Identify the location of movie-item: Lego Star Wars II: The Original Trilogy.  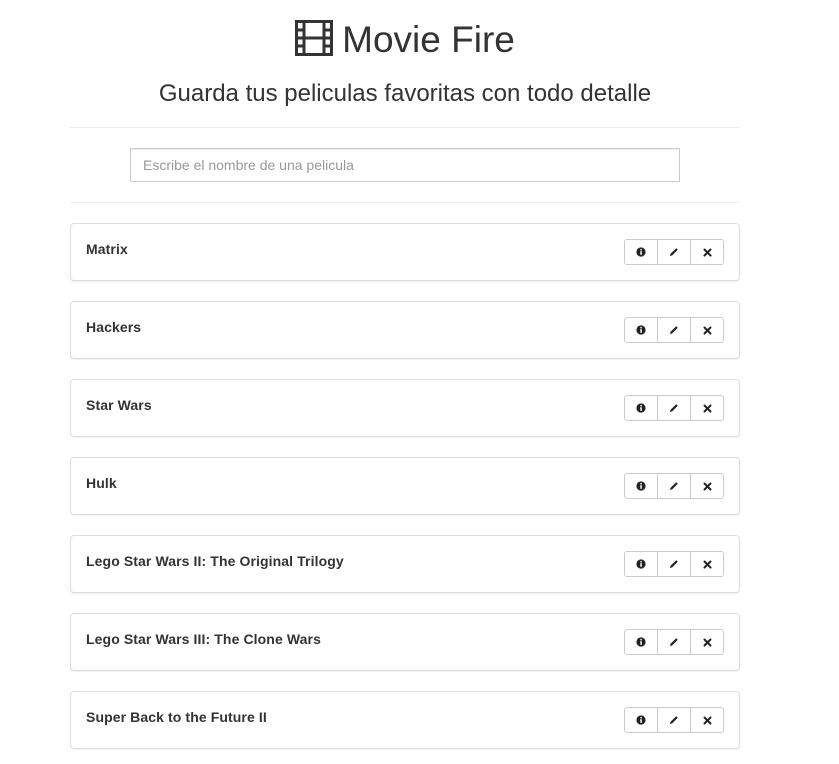
(405, 564).